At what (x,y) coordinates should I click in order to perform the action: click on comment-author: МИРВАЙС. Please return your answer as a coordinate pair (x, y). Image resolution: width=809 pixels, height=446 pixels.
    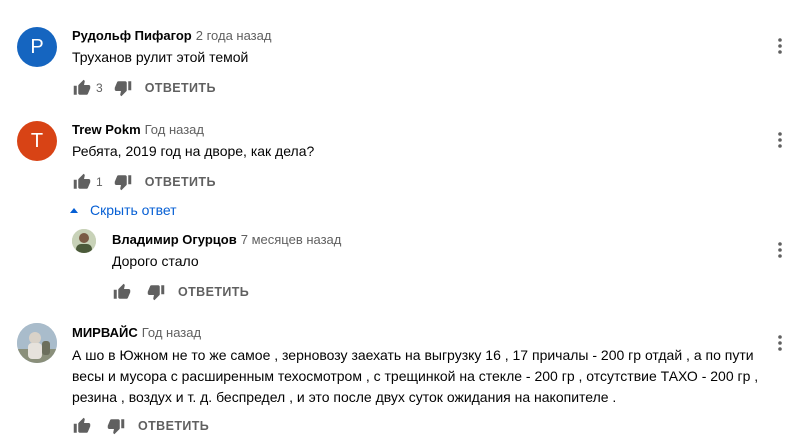
    Looking at the image, I should click on (105, 332).